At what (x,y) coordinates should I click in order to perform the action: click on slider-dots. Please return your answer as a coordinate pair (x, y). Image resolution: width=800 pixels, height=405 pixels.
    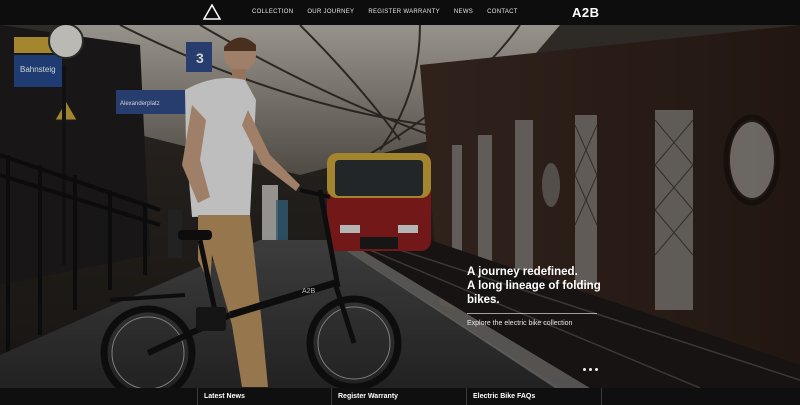
    Looking at the image, I should click on (590, 369).